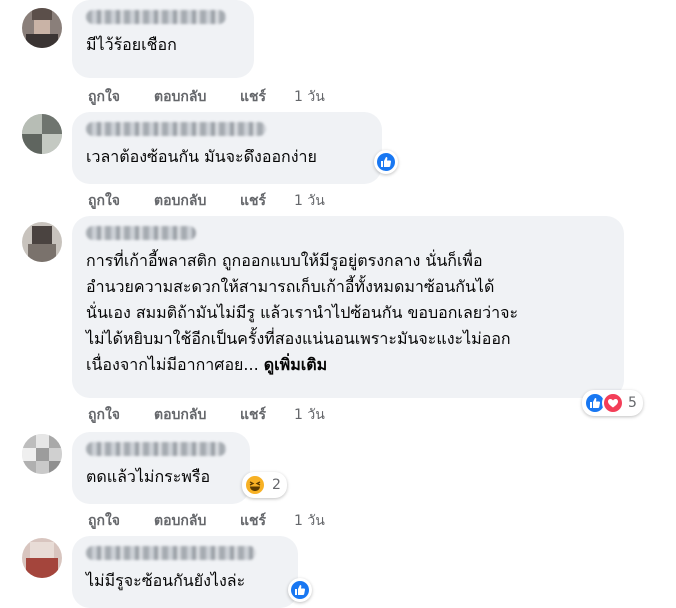 This screenshot has height=608, width=676. I want to click on reaction-count: 2, so click(276, 485).